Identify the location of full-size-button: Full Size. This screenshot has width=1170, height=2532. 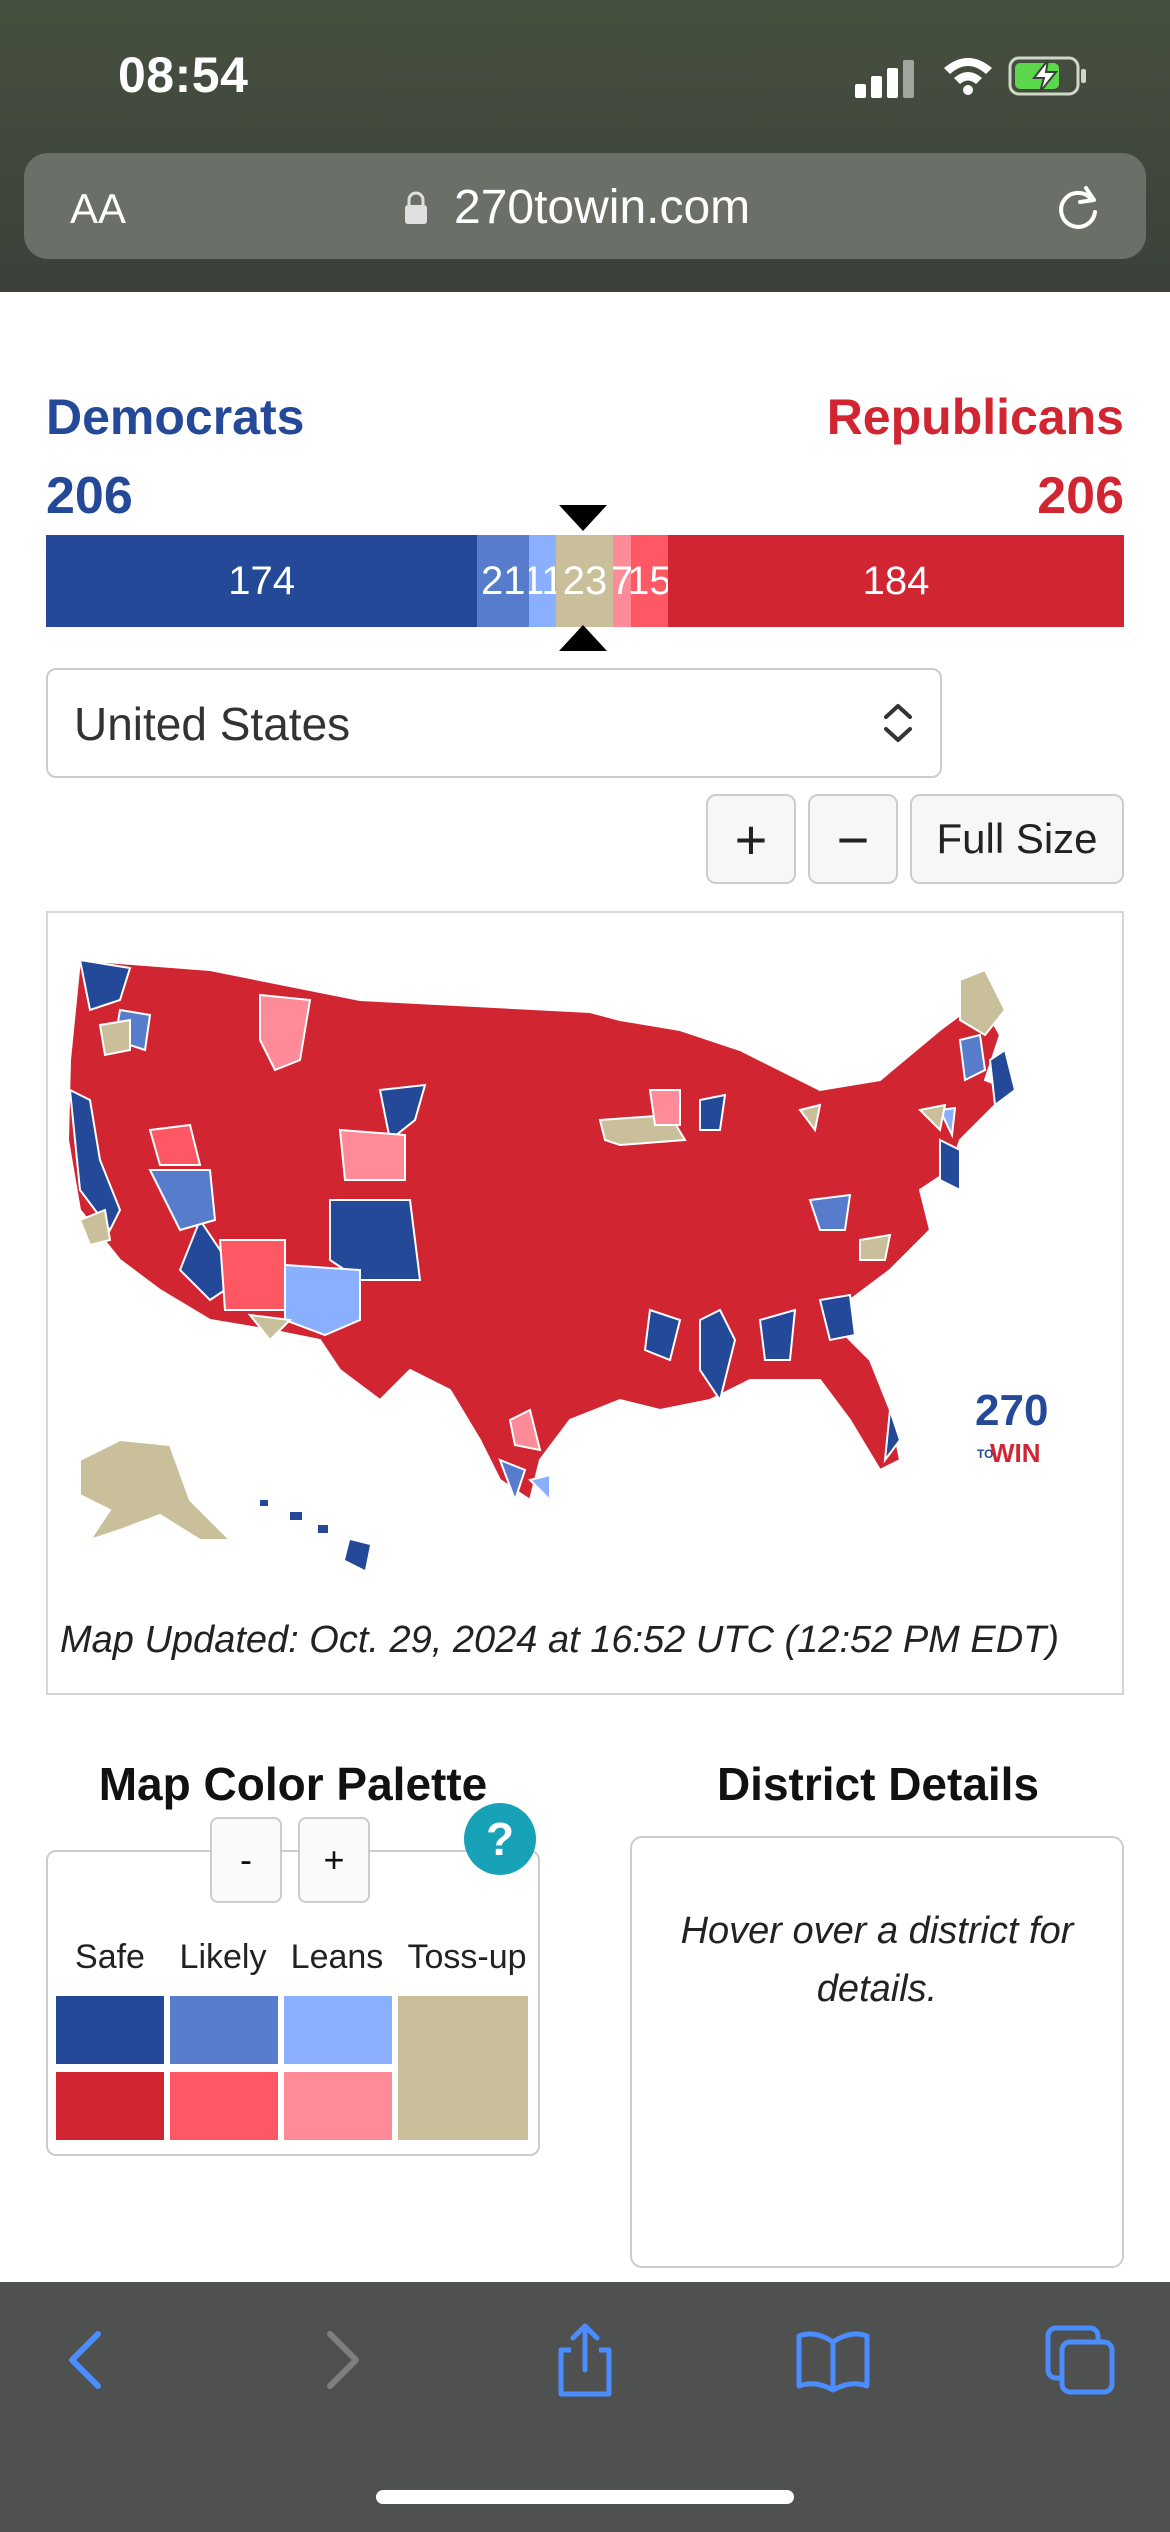
(1017, 839).